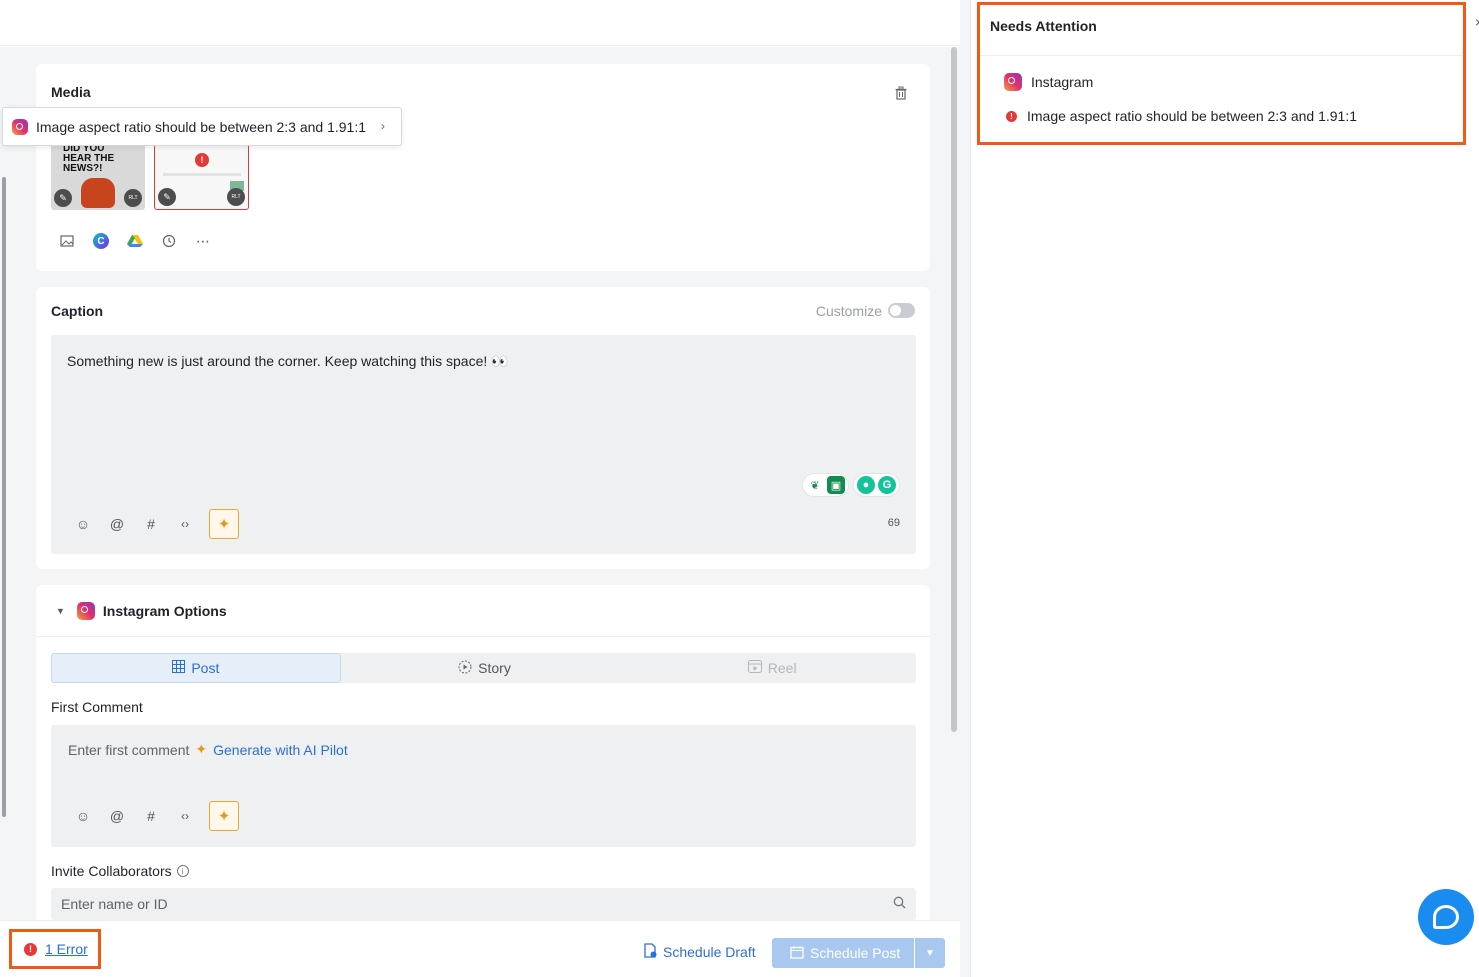 Image resolution: width=1479 pixels, height=977 pixels. Describe the element at coordinates (483, 611) in the screenshot. I see `instagram-options-header: ▼ Instagram Options` at that location.